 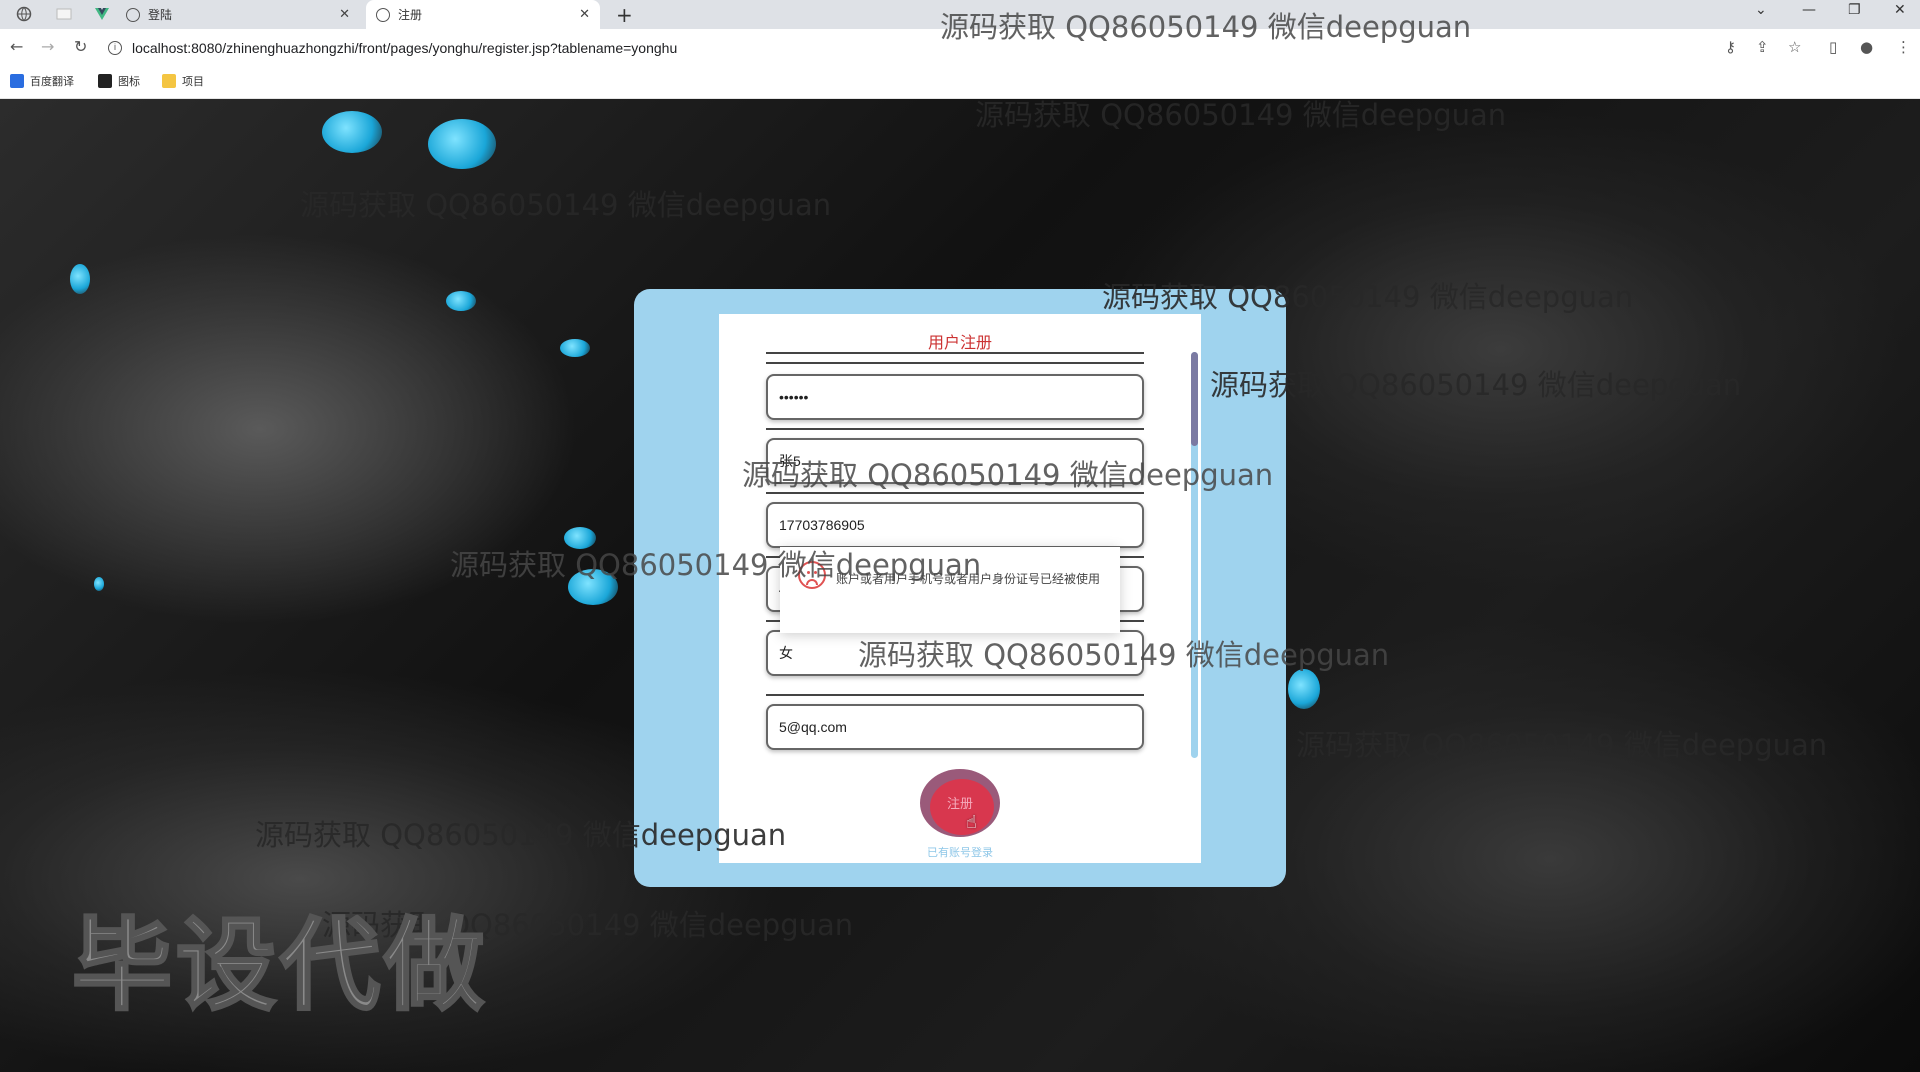 I want to click on tab-register-label: 注册, so click(x=410, y=15).